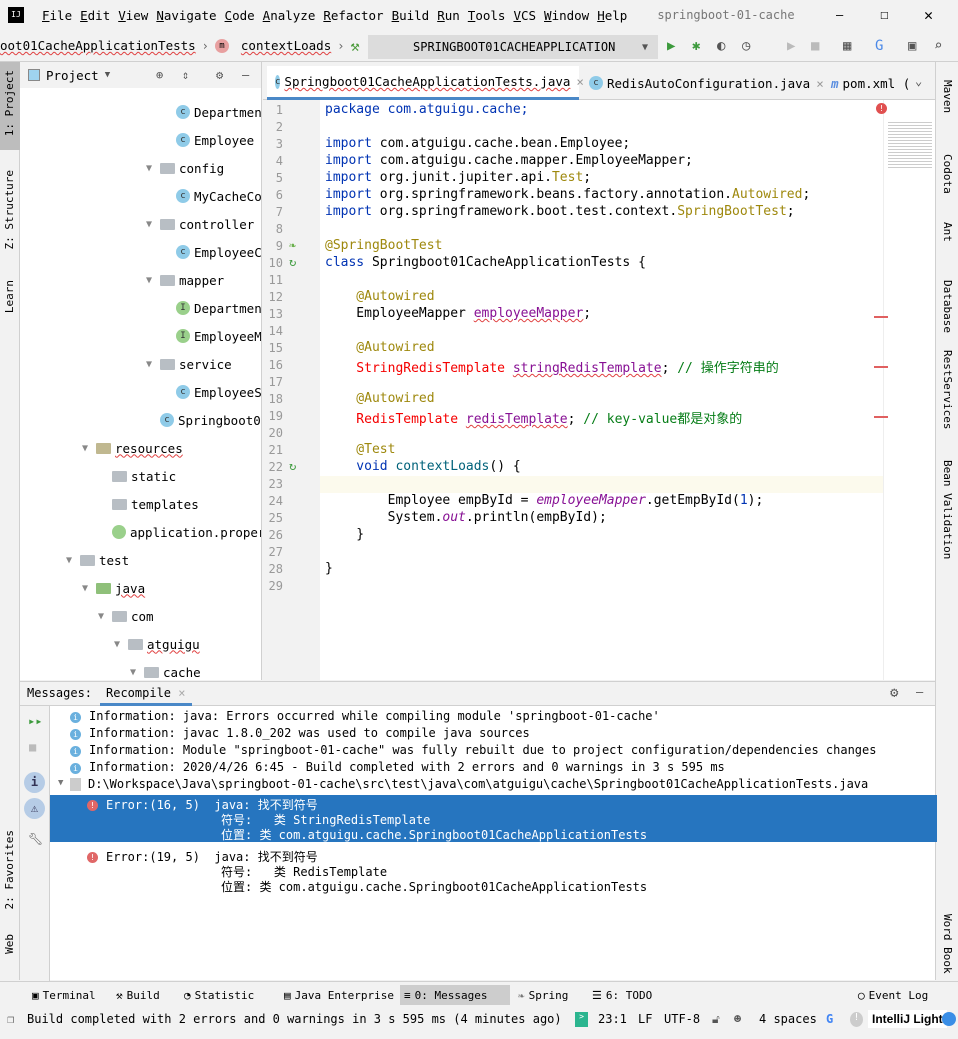  I want to click on menu-file: File, so click(57, 15).